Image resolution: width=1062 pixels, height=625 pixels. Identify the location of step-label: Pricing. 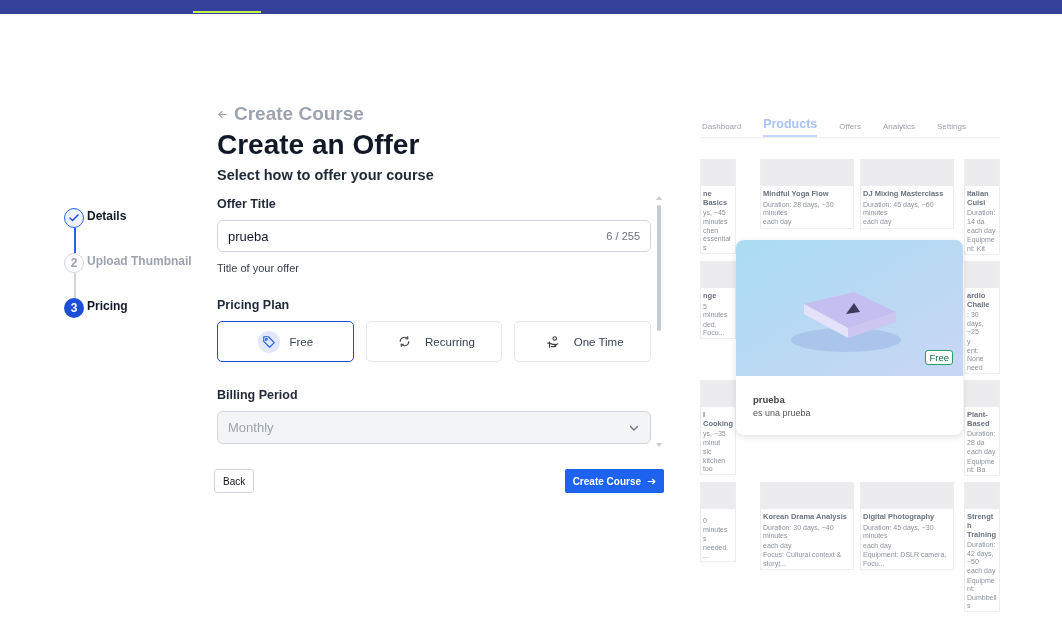
(107, 305).